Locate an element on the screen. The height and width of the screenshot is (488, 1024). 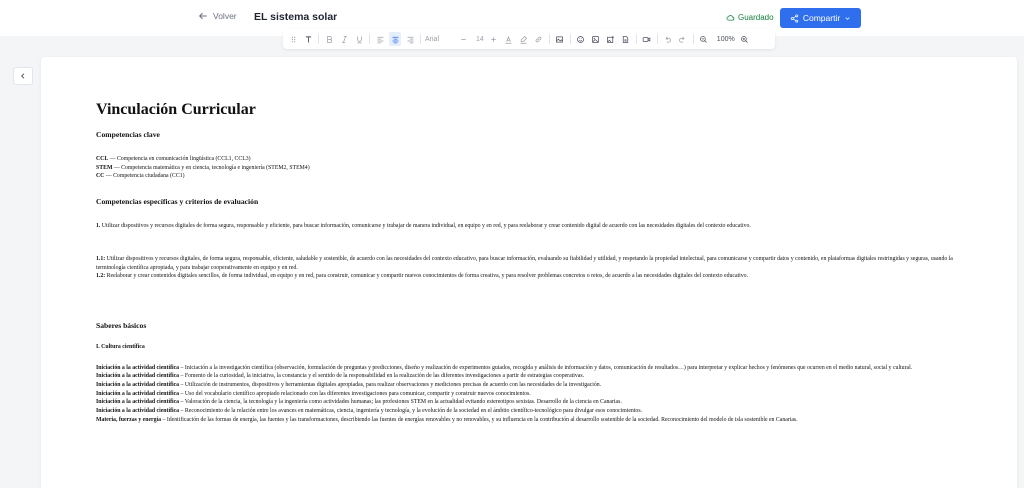
formatting-toolbar: Arial 14 100% is located at coordinates (529, 39).